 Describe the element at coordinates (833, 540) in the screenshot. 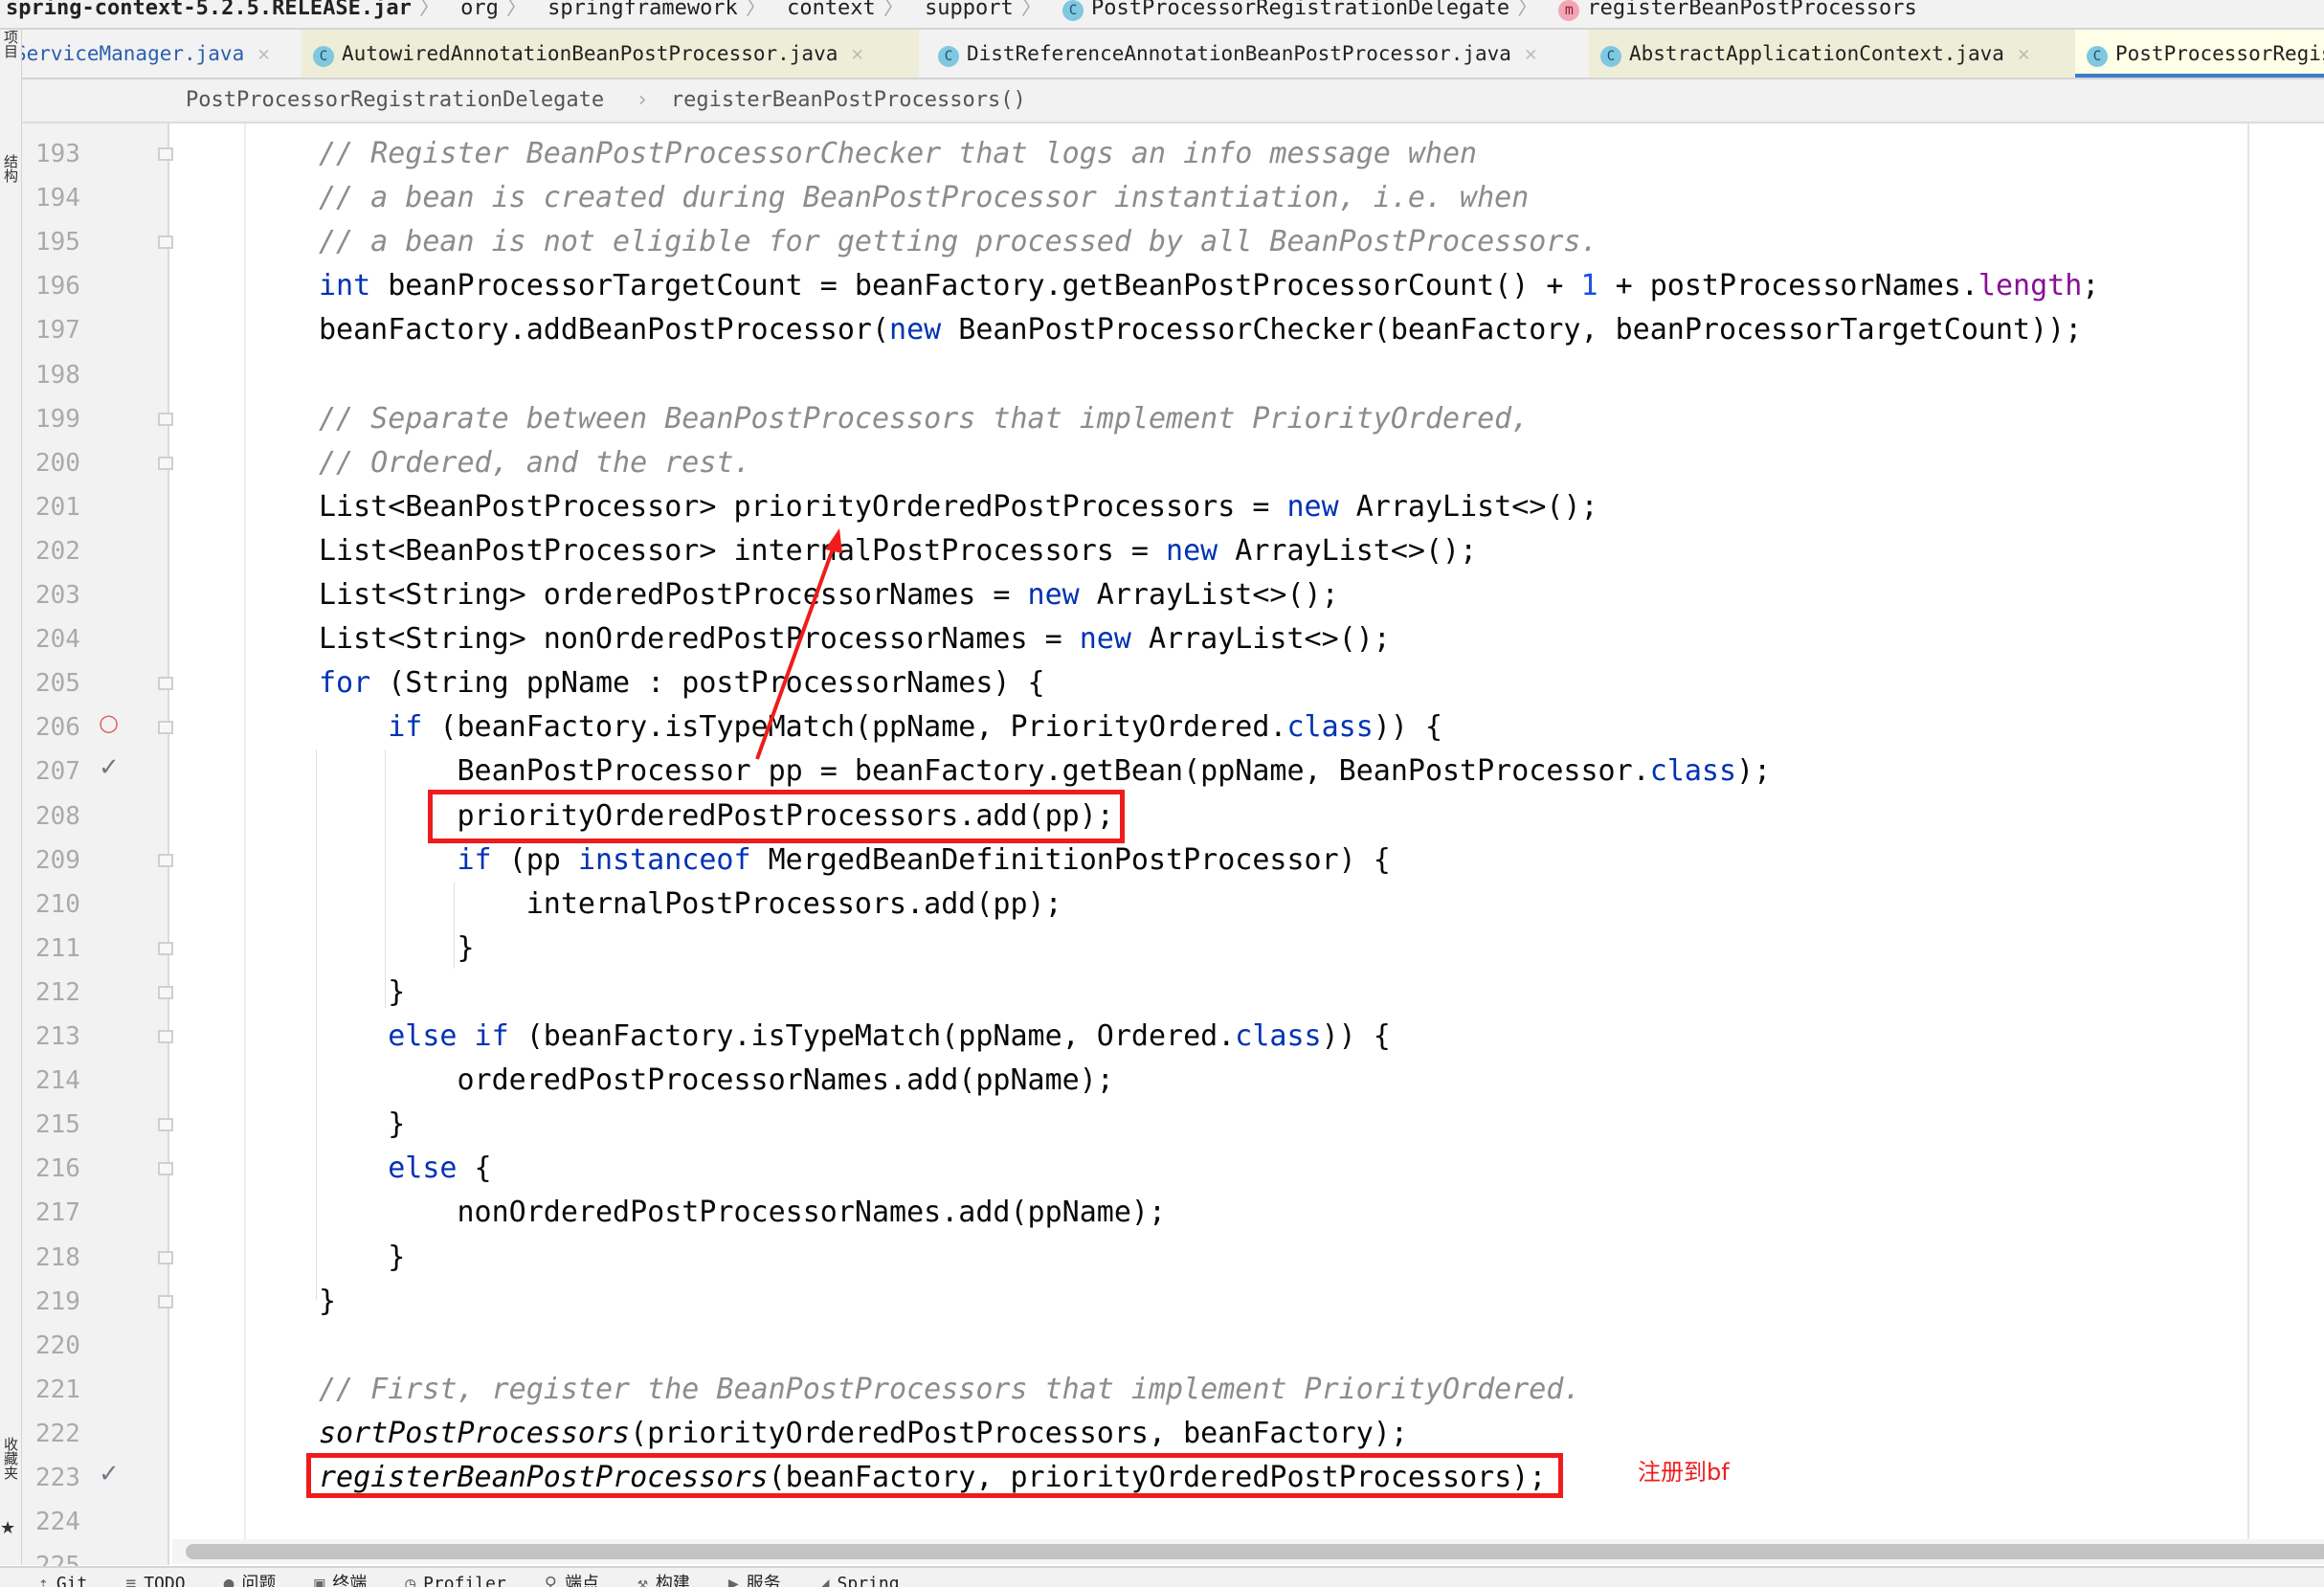

I see `arrow-head` at that location.